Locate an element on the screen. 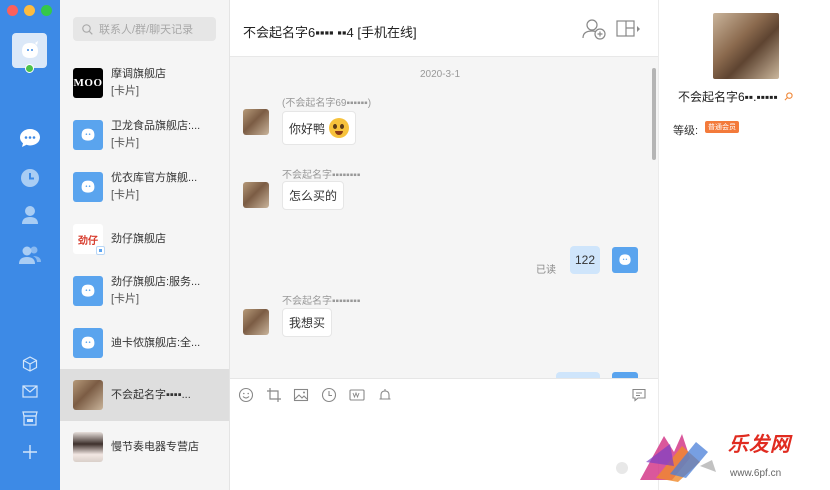  shop-icon is located at coordinates (30, 418).